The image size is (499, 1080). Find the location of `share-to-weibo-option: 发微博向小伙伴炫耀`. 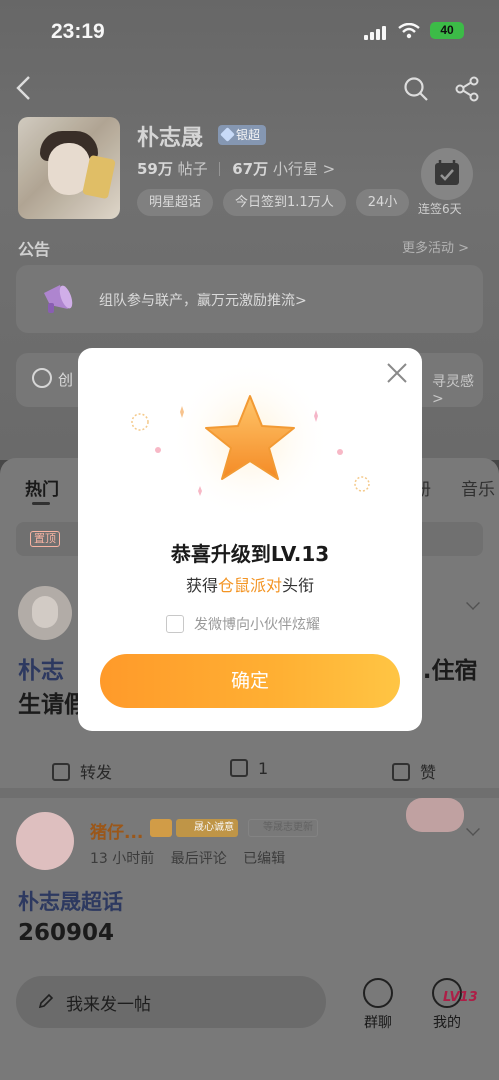

share-to-weibo-option: 发微博向小伙伴炫耀 is located at coordinates (243, 624).